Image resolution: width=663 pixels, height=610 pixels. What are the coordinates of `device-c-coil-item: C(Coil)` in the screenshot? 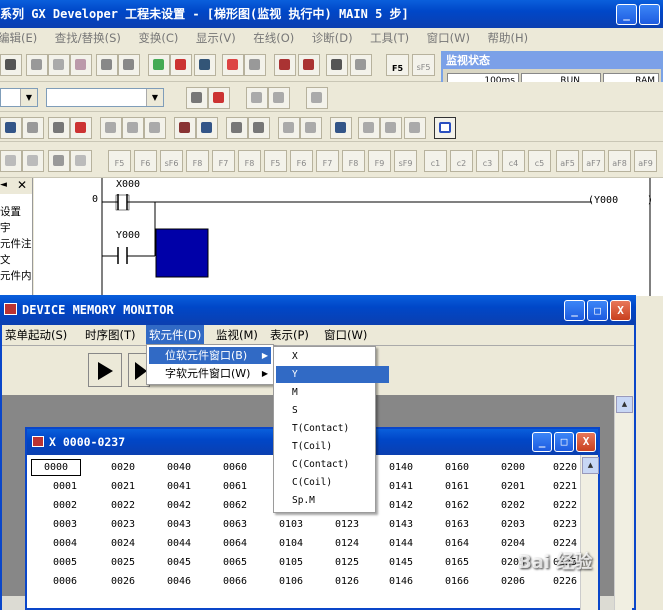 It's located at (332, 482).